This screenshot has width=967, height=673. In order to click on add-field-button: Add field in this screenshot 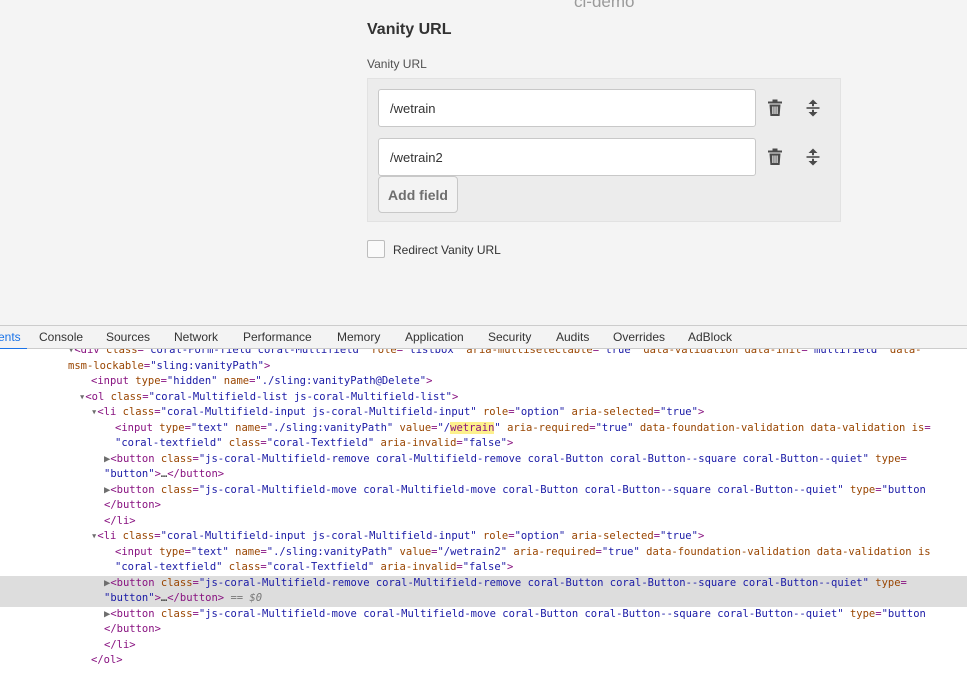, I will do `click(418, 194)`.